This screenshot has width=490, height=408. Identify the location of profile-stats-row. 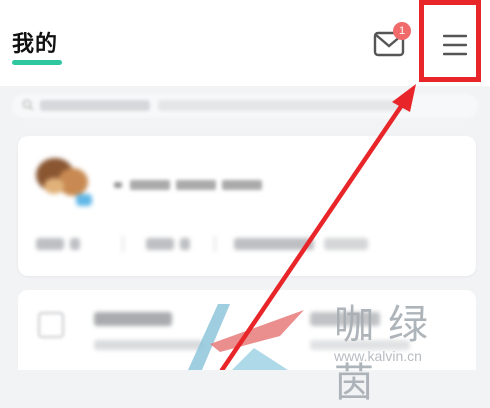
(216, 244).